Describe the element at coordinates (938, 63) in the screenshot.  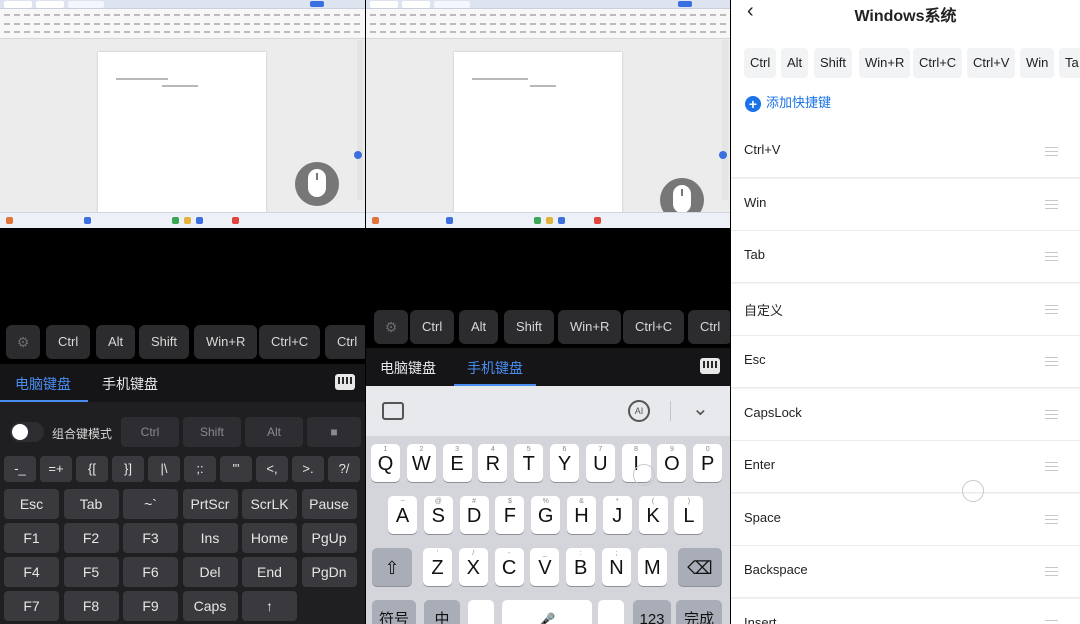
I see `quick-chip: Ctrl+C` at that location.